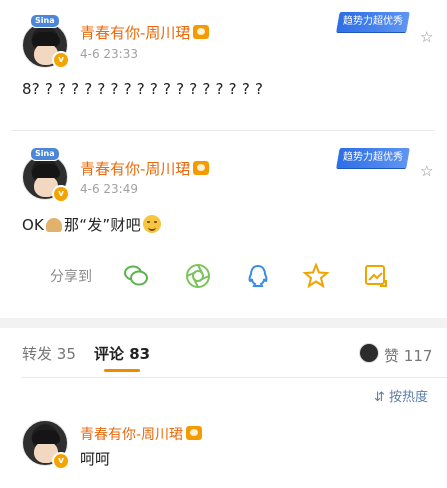 The width and height of the screenshot is (447, 488). I want to click on comment-author: 青春有你-周川珺, so click(141, 434).